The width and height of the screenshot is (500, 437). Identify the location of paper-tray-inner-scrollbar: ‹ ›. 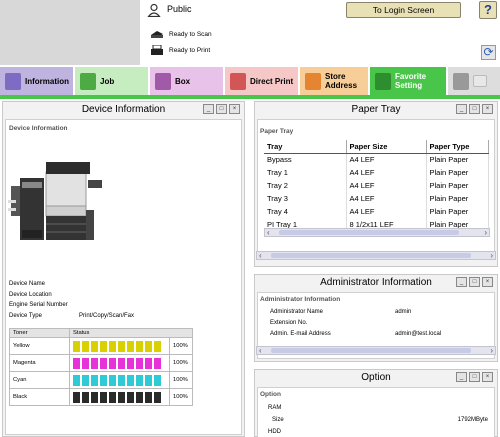
(377, 232).